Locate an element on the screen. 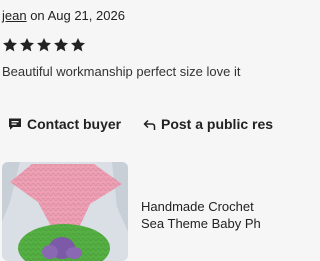 The width and height of the screenshot is (320, 261). contact-buyer-label: Contact buyer is located at coordinates (74, 124).